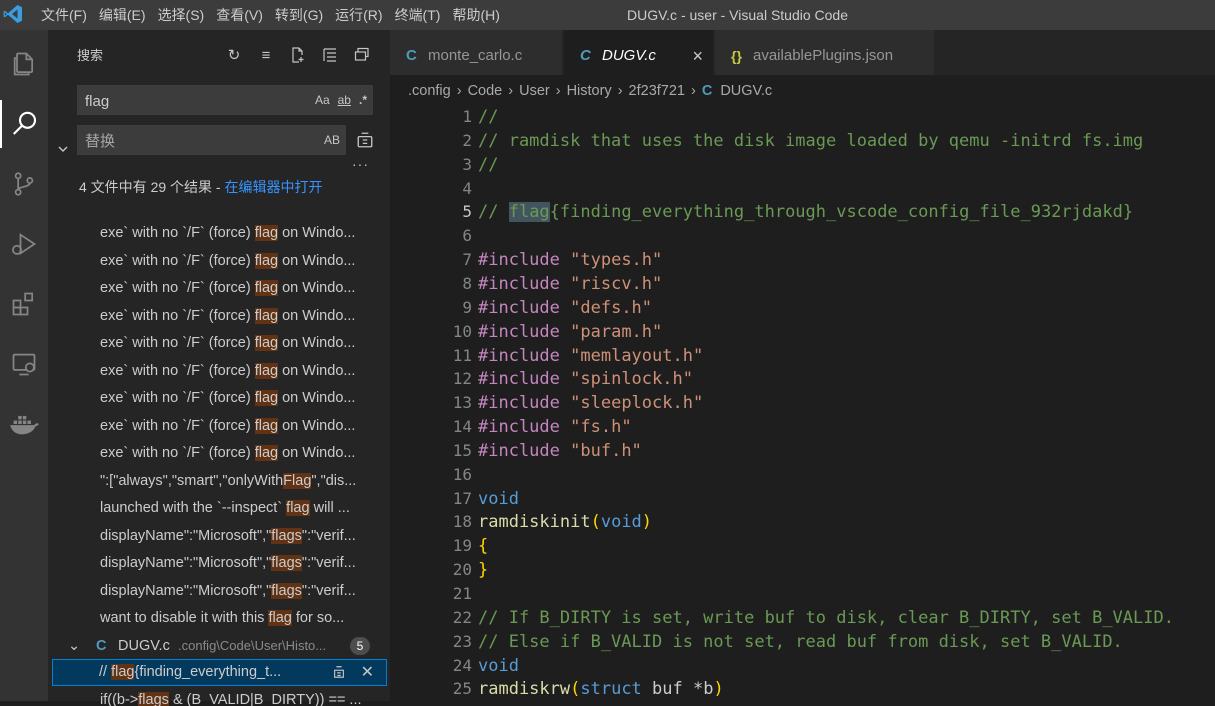 The image size is (1215, 706). Describe the element at coordinates (24, 364) in the screenshot. I see `remote-explorer-icon` at that location.